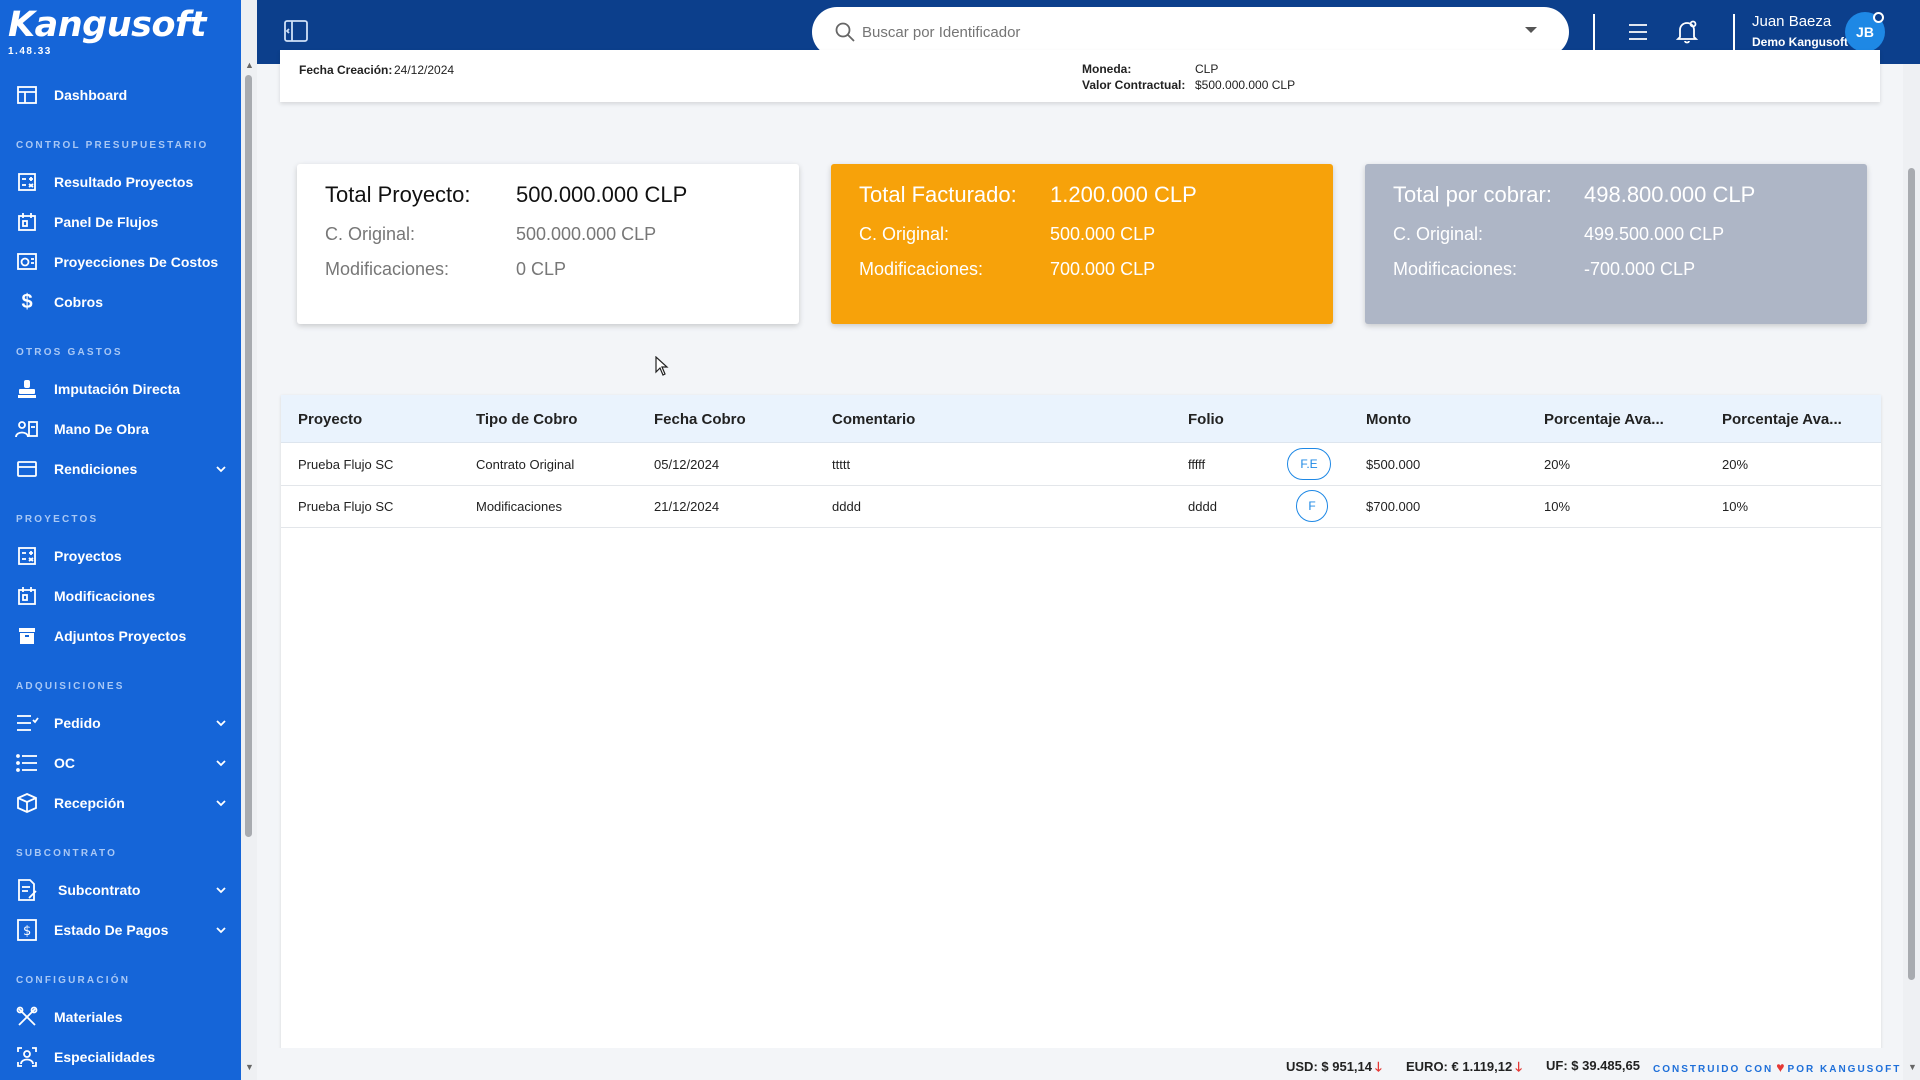  Describe the element at coordinates (27, 763) in the screenshot. I see `bullet-list-icon` at that location.